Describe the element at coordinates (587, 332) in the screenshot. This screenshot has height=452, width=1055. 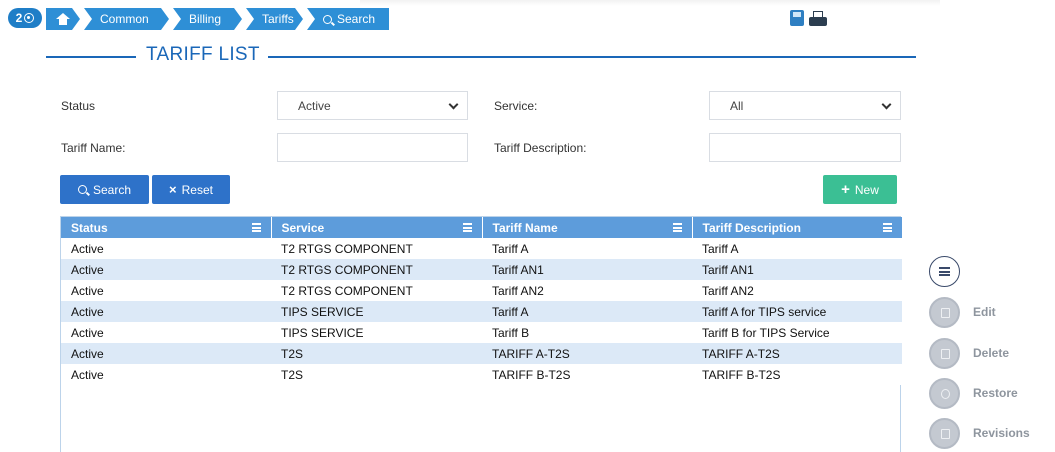
I see `cell-tariff-name: Tariff B` at that location.